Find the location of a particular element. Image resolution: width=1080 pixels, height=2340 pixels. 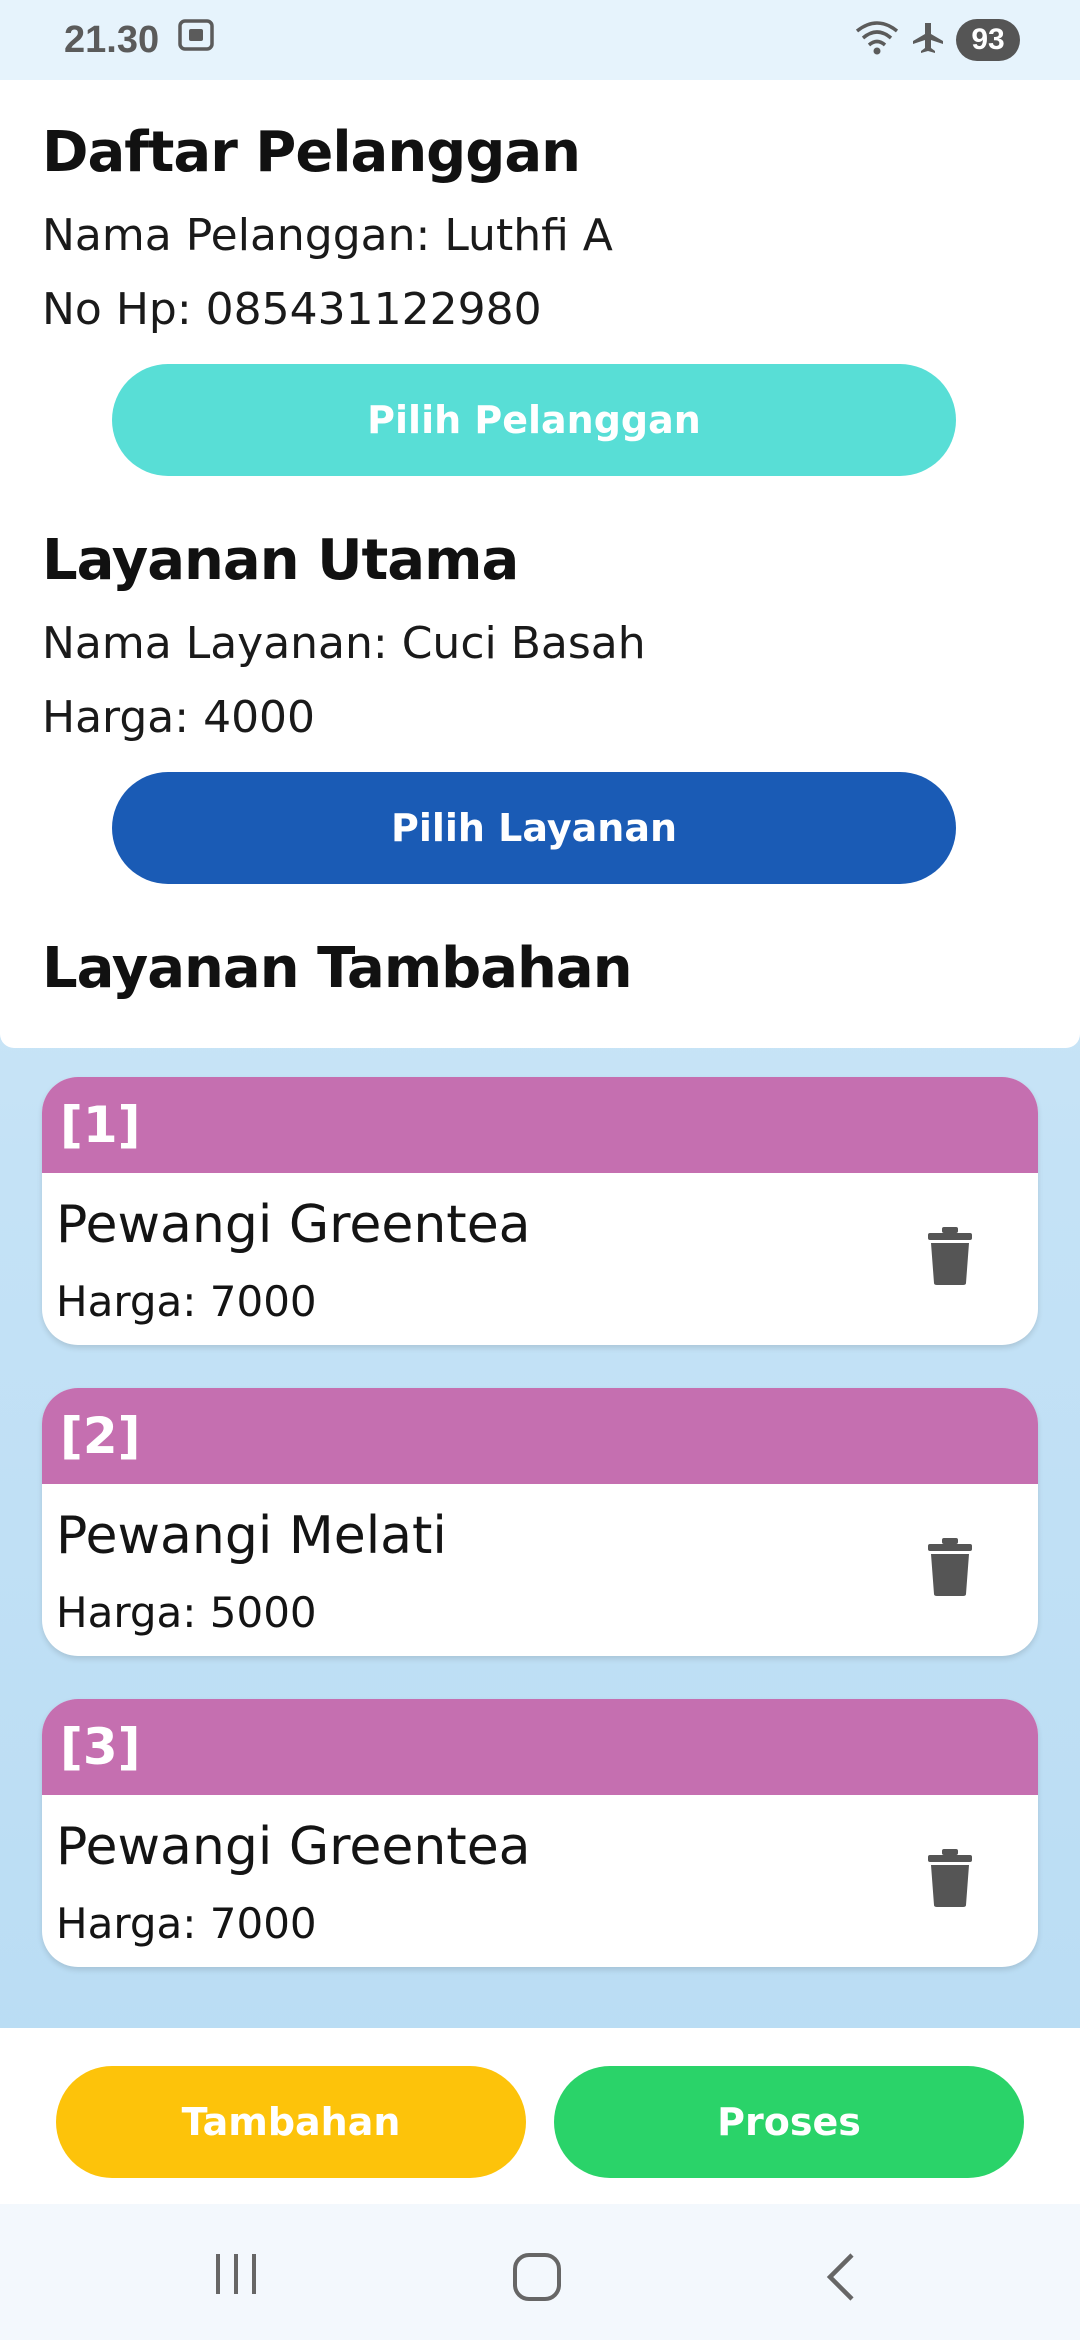

status-right: 93 is located at coordinates (937, 40).